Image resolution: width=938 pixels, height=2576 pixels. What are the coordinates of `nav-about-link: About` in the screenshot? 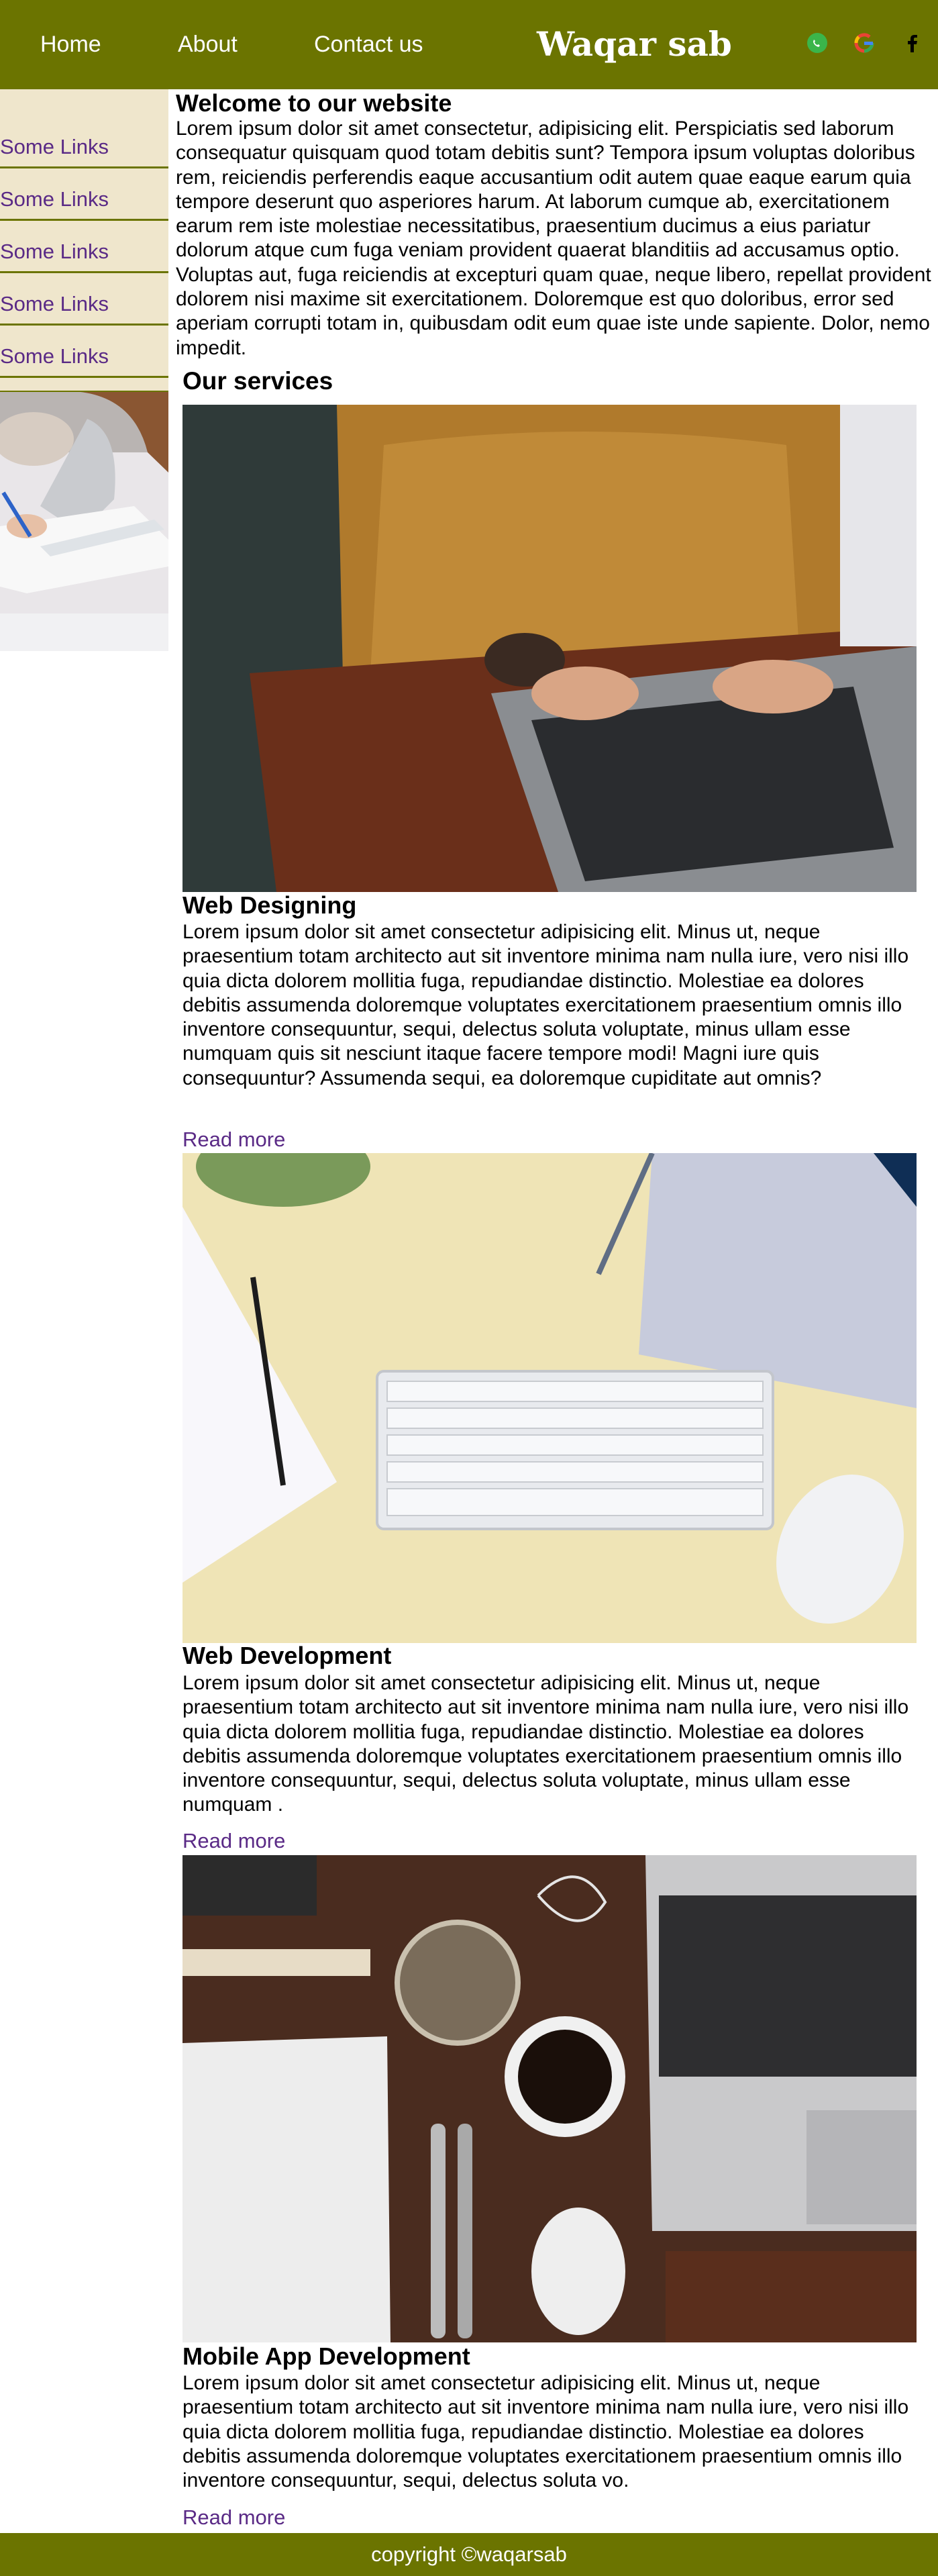 It's located at (208, 44).